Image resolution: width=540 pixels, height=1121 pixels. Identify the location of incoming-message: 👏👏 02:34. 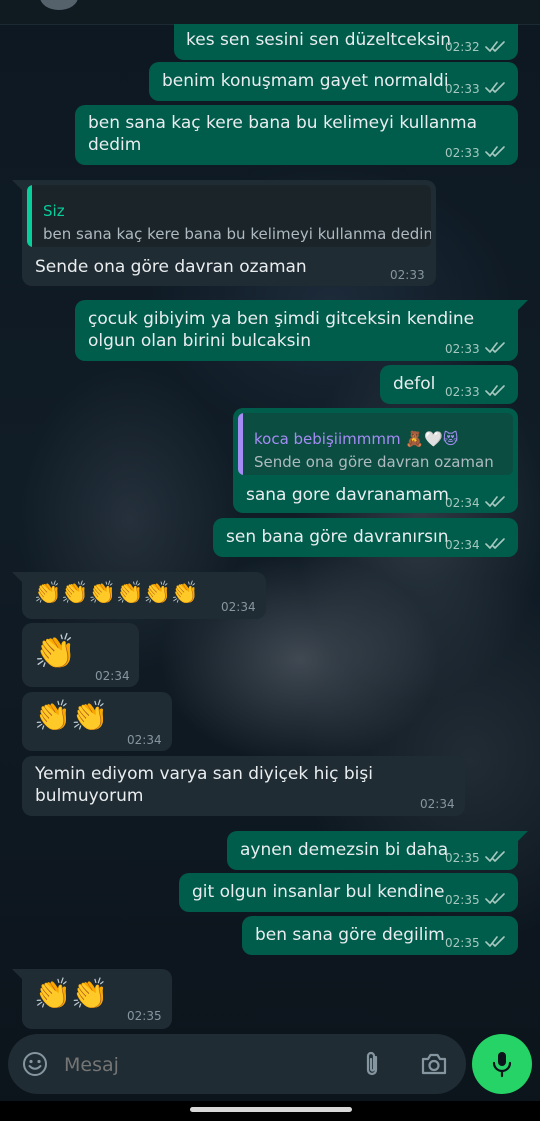
(97, 721).